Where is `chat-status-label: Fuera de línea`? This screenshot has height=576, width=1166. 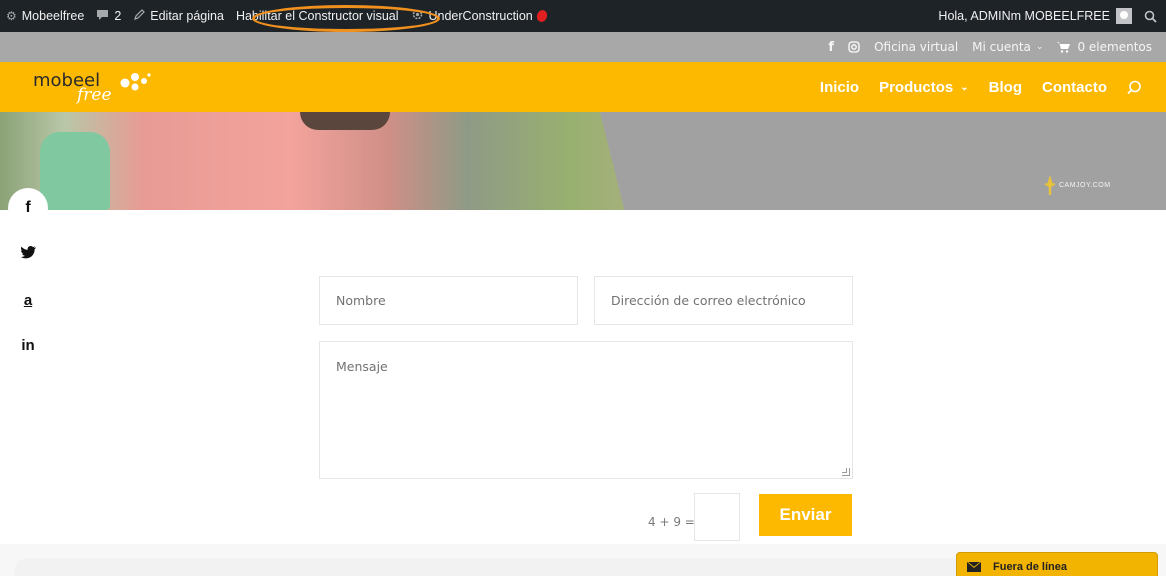 chat-status-label: Fuera de línea is located at coordinates (1030, 567).